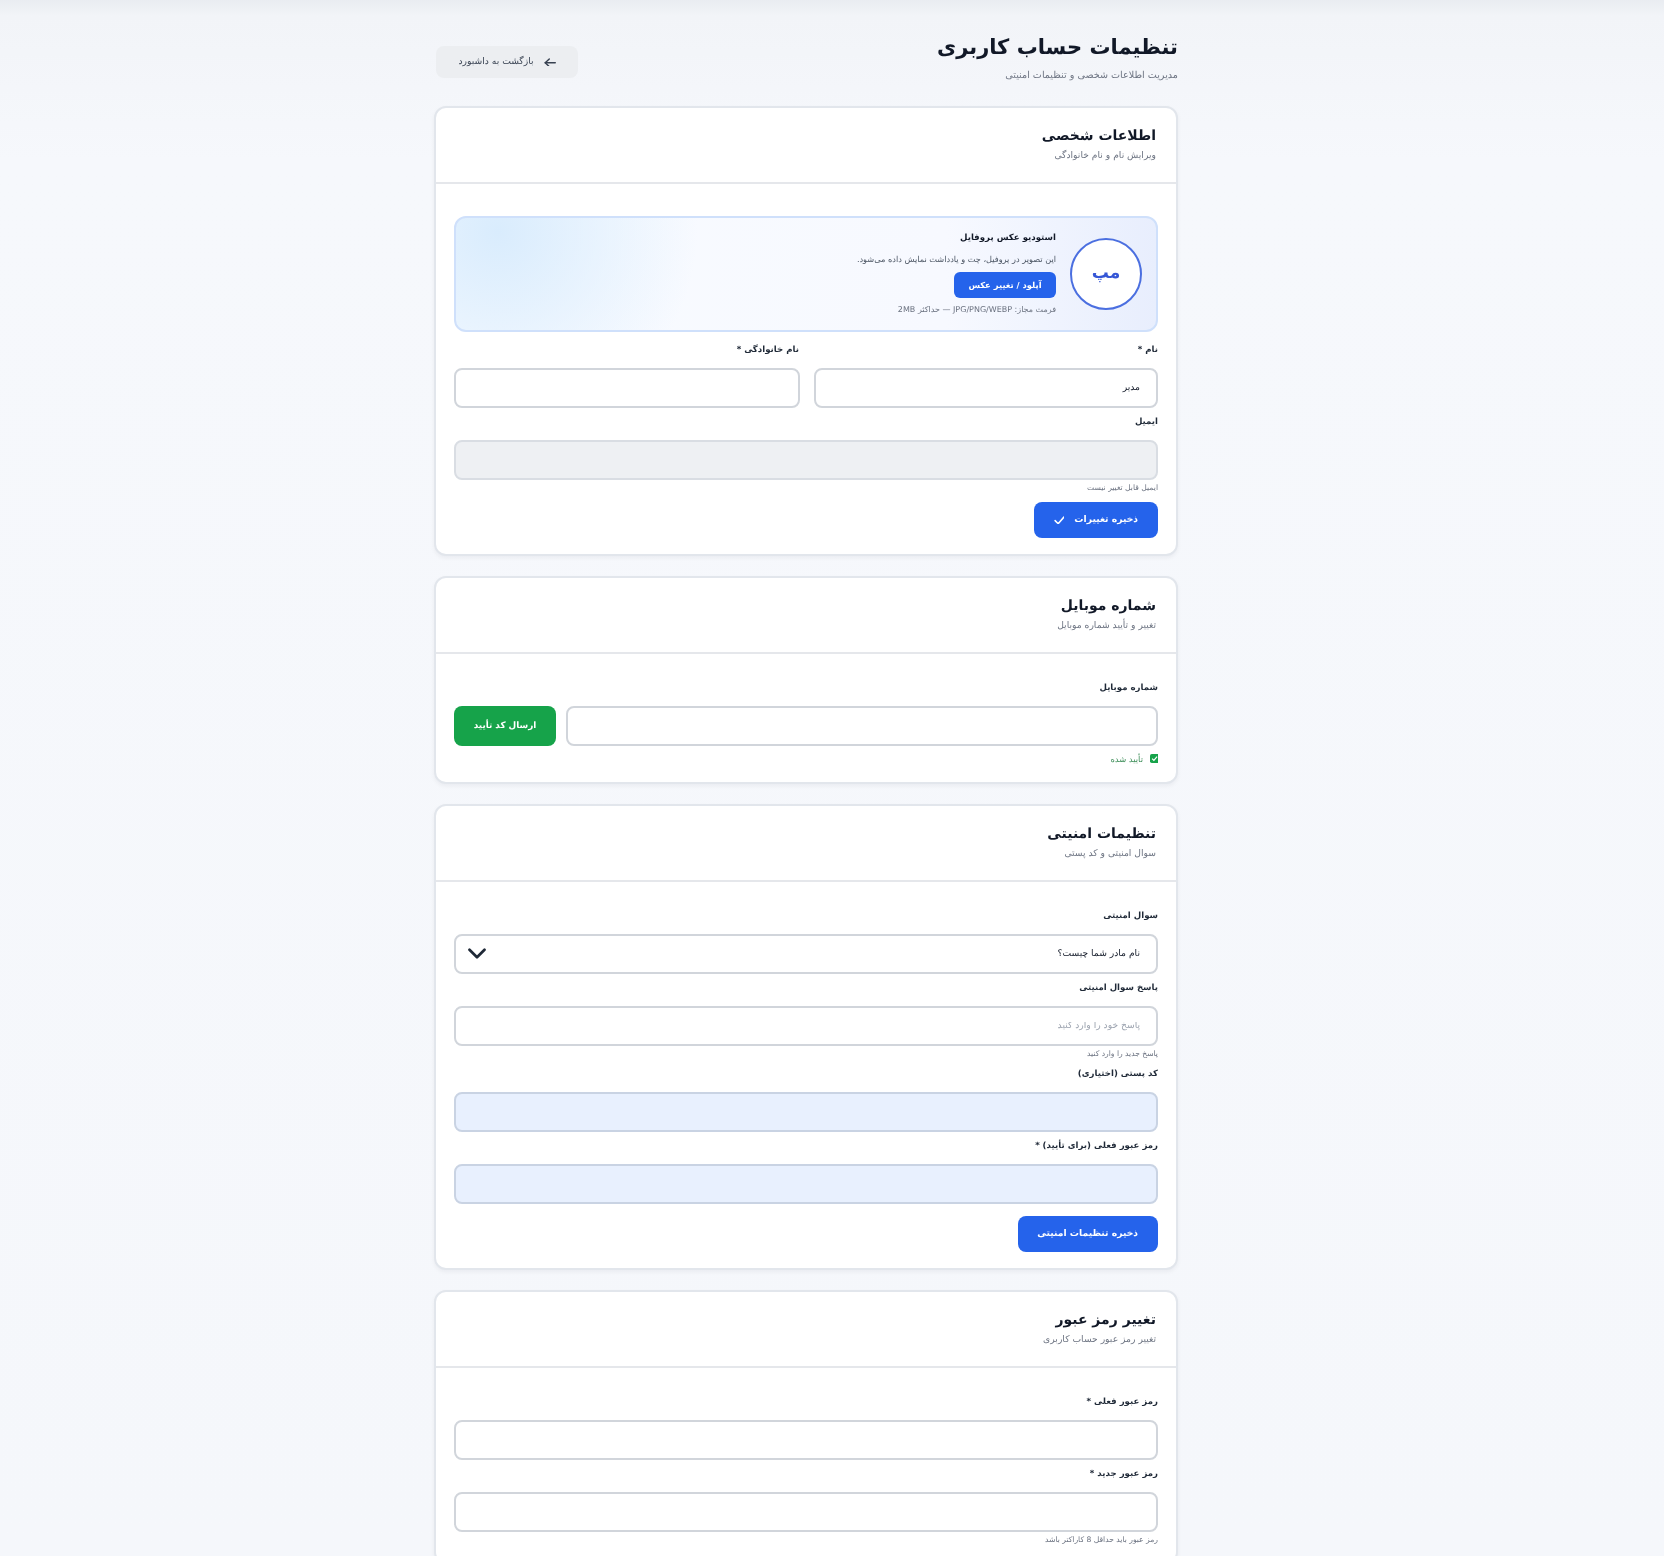  What do you see at coordinates (549, 62) in the screenshot?
I see `arrow-left-icon` at bounding box center [549, 62].